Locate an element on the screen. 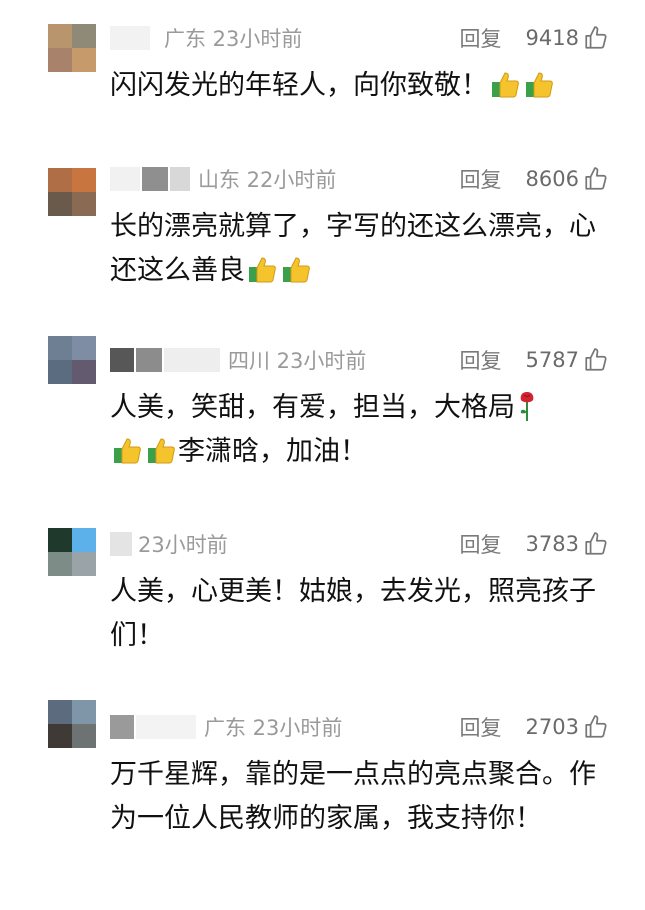  comment-text: 闪闪发光的年轻人，向你致敬！ is located at coordinates (299, 85).